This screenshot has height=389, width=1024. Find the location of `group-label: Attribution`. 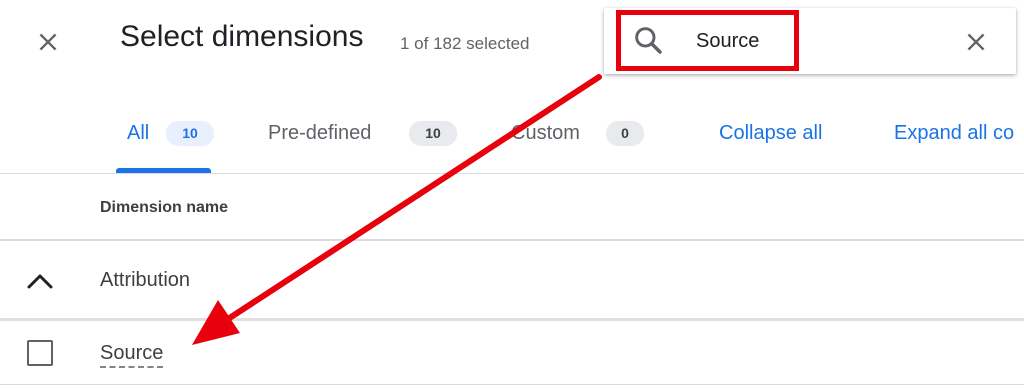

group-label: Attribution is located at coordinates (145, 280).